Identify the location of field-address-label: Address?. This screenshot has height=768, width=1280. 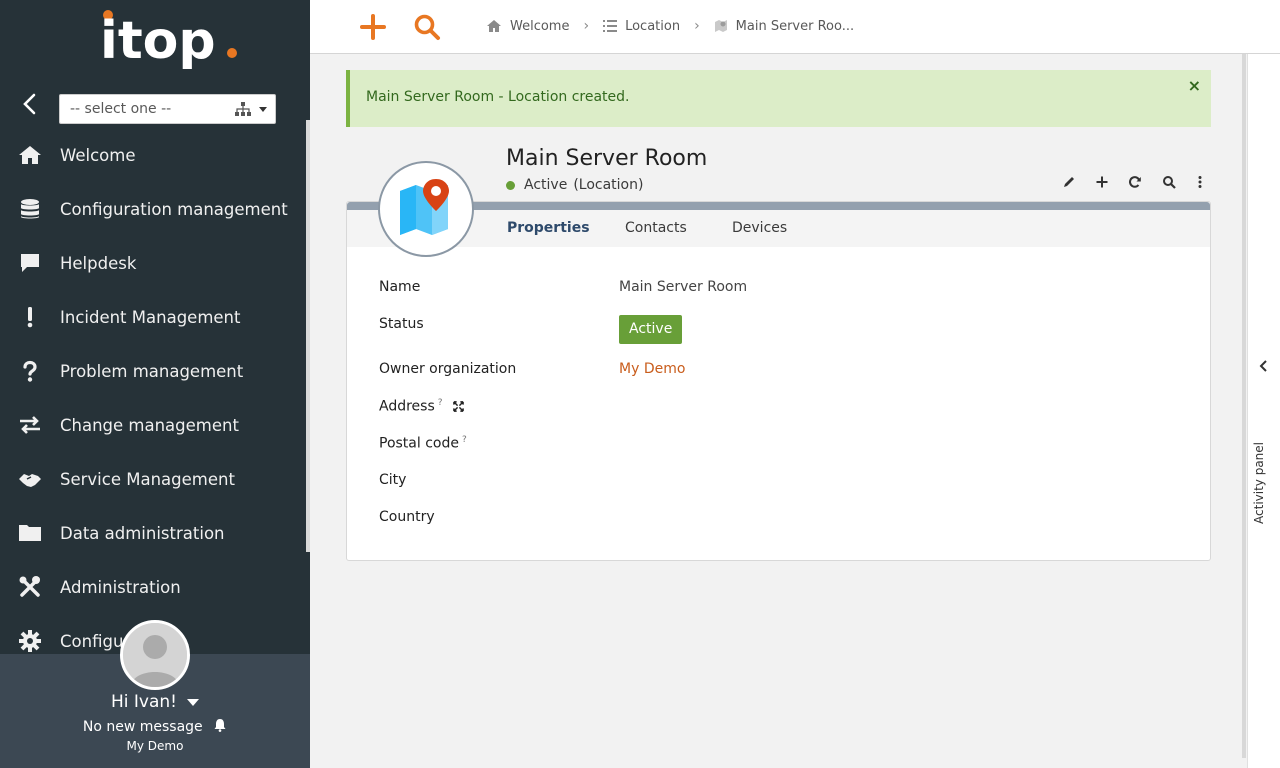
(421, 406).